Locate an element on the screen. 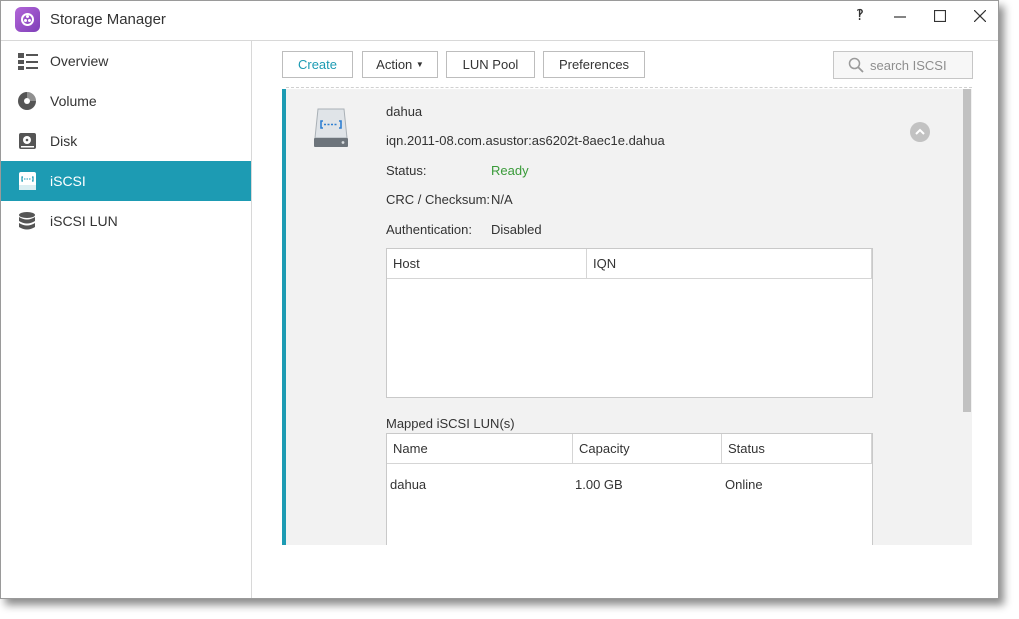 The height and width of the screenshot is (619, 1019). sidebar-item-iscsi-lun: iSCSI LUN is located at coordinates (126, 221).